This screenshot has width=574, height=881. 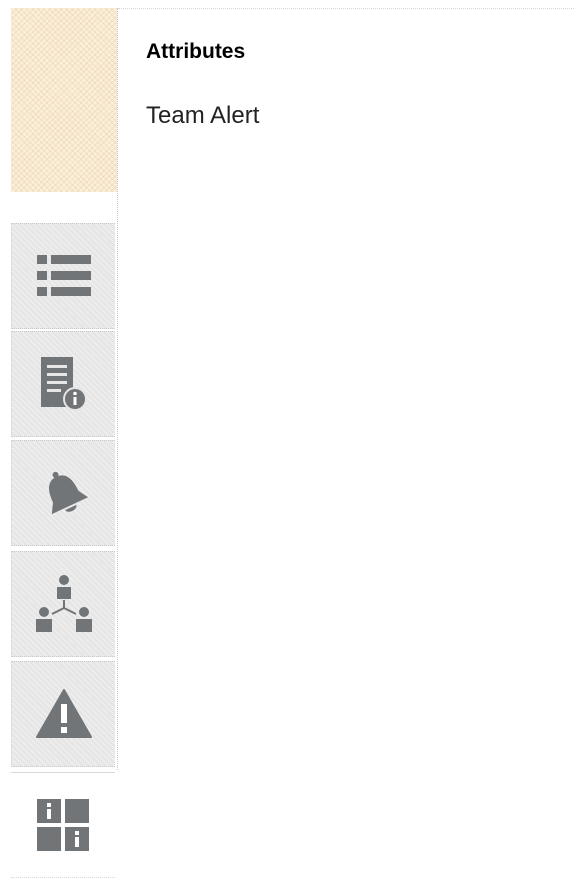 I want to click on document-info-icon, so click(x=64, y=384).